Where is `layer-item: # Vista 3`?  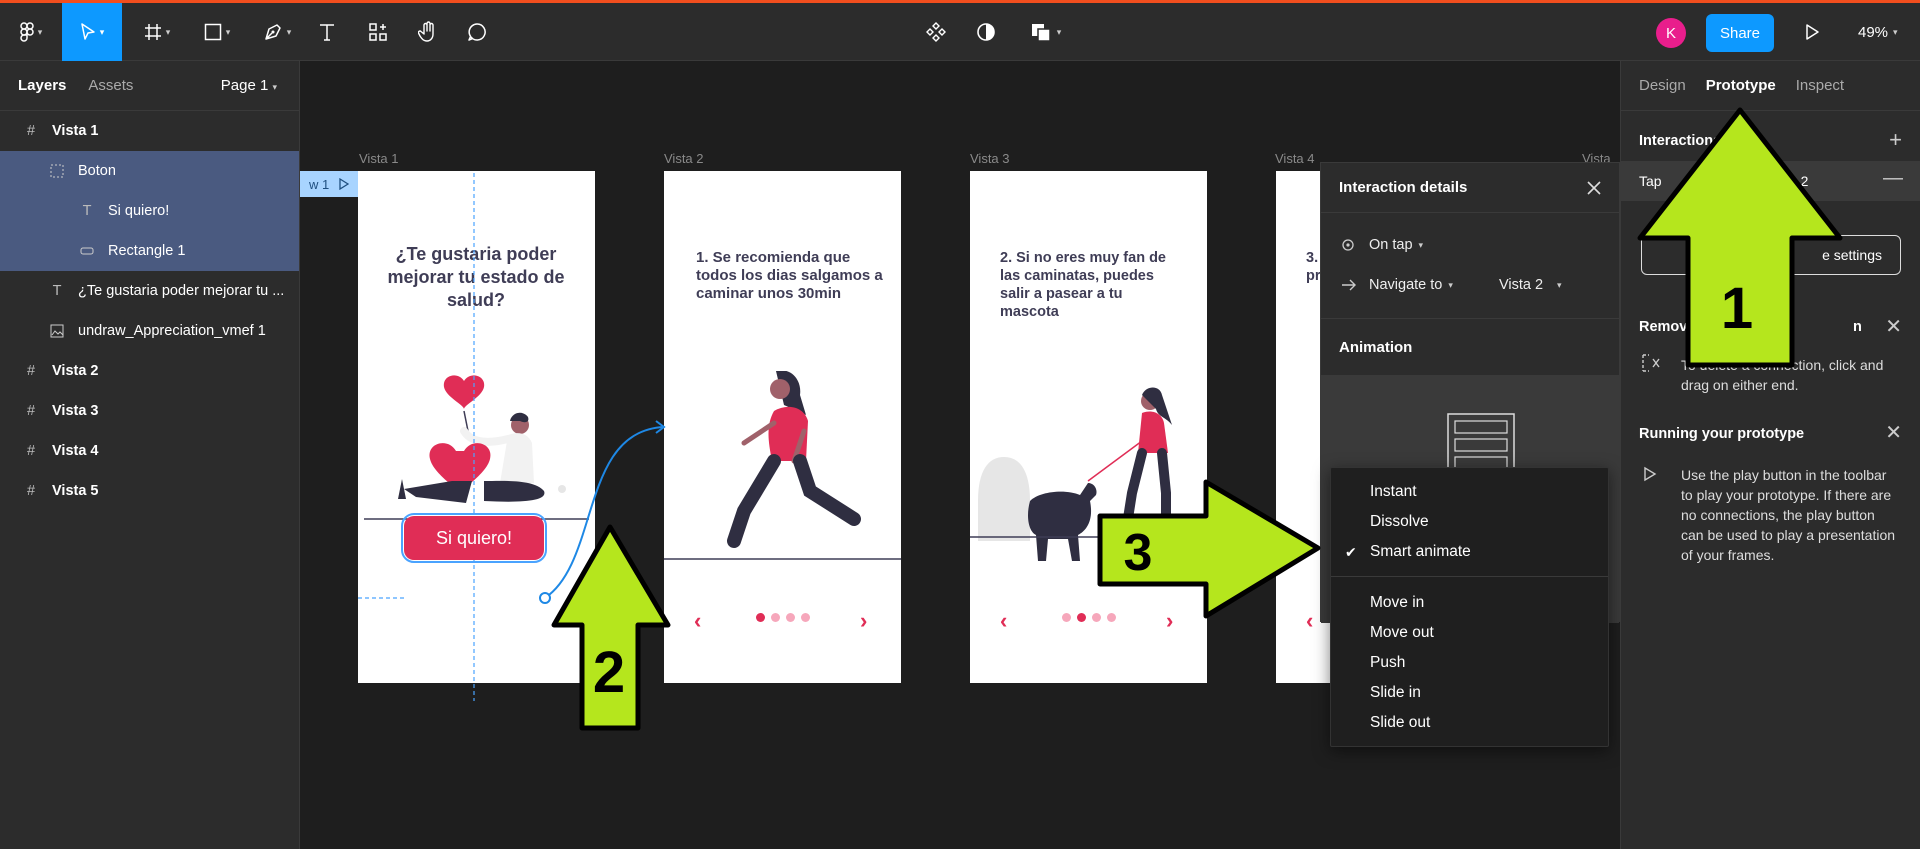
layer-item: # Vista 3 is located at coordinates (149, 411).